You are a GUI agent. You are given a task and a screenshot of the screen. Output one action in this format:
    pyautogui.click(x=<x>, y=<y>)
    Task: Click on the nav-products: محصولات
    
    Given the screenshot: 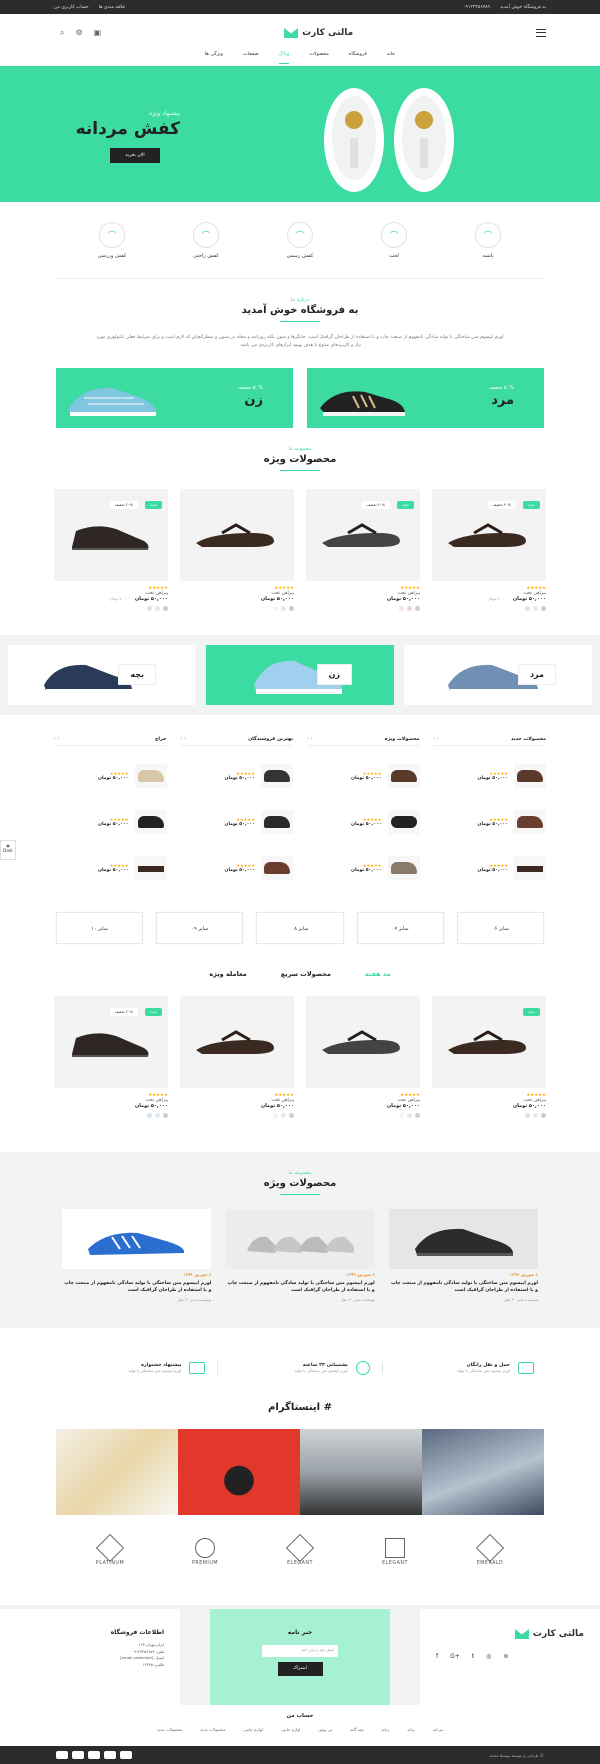 What is the action you would take?
    pyautogui.click(x=319, y=58)
    